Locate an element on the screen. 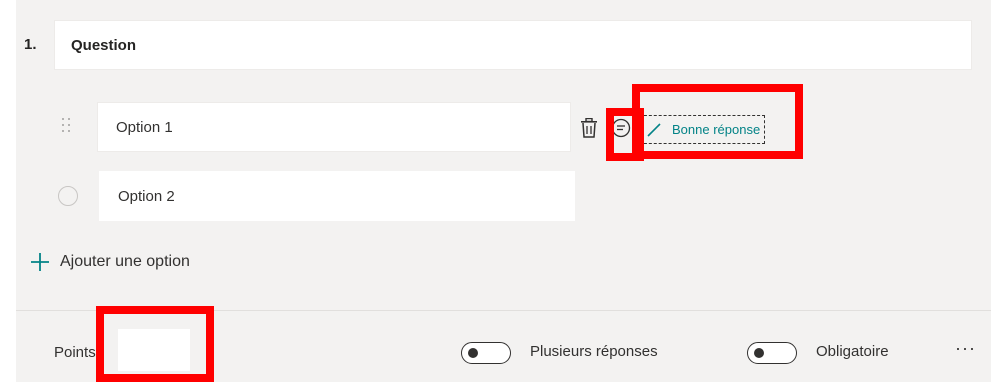  multiple-answers-toggle is located at coordinates (486, 353).